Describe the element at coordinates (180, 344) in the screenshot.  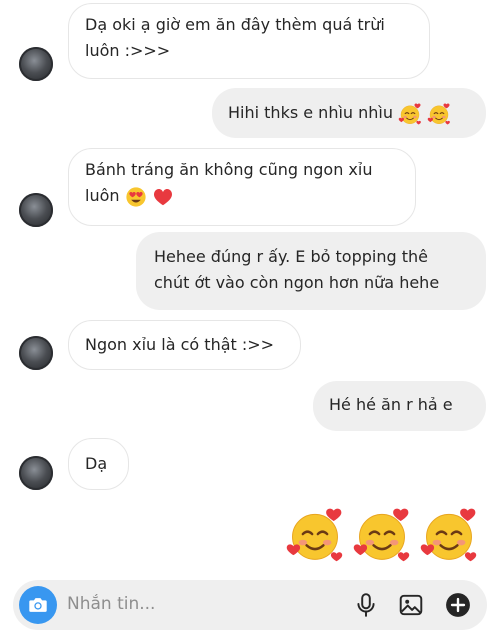
I see `message-text: Ngon xỉu là có thật :>>` at that location.